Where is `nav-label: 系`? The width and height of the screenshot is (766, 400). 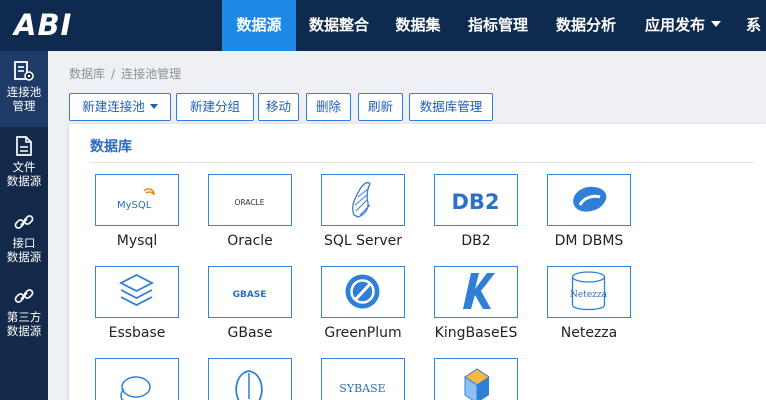 nav-label: 系 is located at coordinates (754, 25).